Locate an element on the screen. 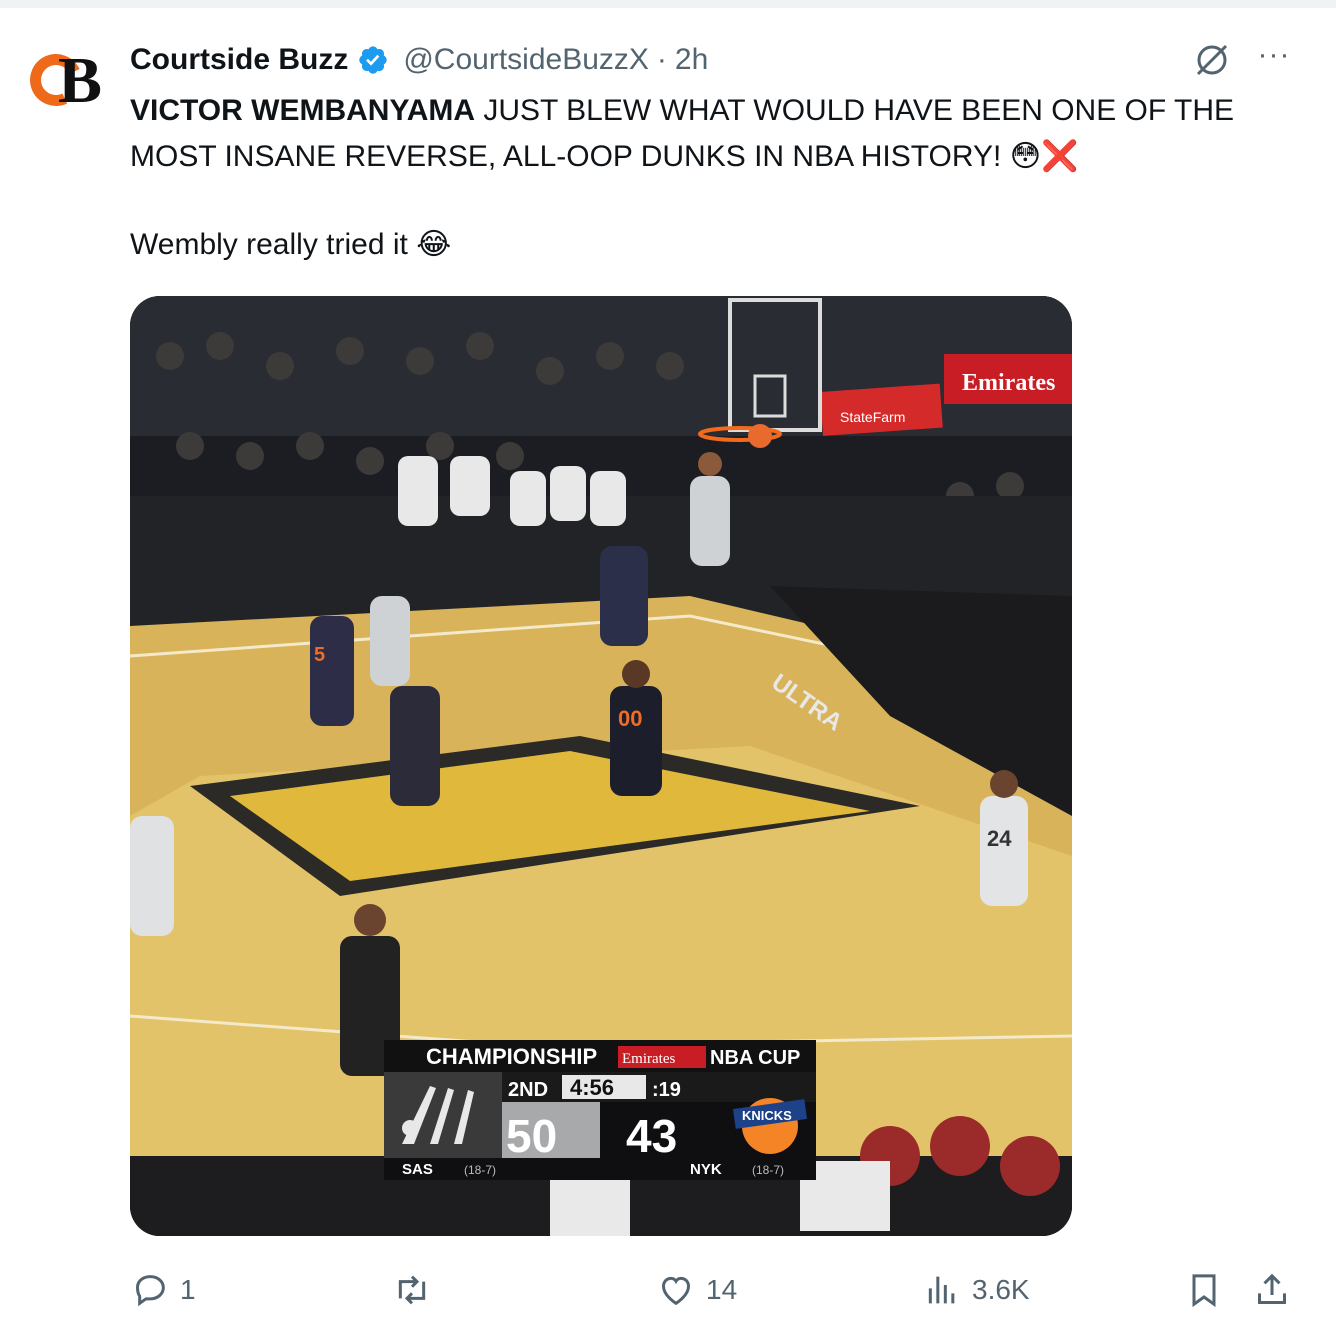 This screenshot has height=1334, width=1336. tweet-text-highlight: VICTOR WEMBANYAMA is located at coordinates (303, 110).